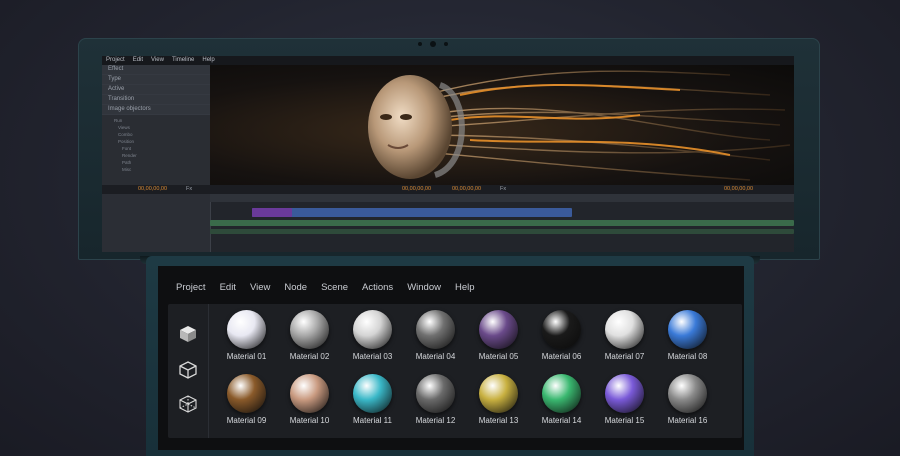 Image resolution: width=900 pixels, height=456 pixels. I want to click on menu-scene: Scene, so click(334, 287).